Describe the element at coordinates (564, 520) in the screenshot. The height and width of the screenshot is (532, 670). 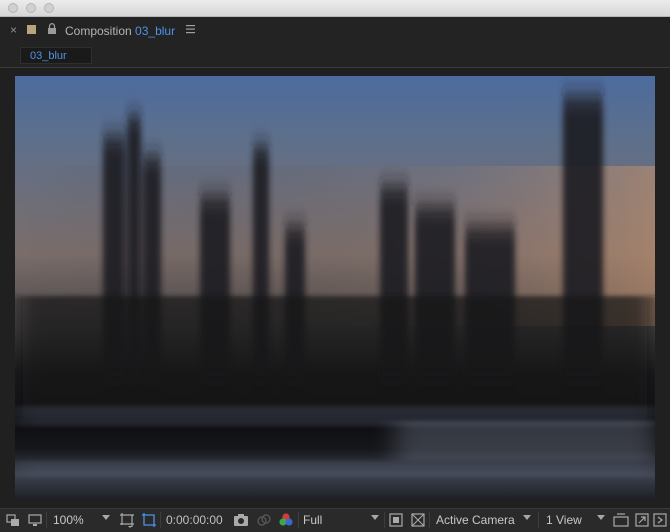
I see `views-value: 1 View` at that location.